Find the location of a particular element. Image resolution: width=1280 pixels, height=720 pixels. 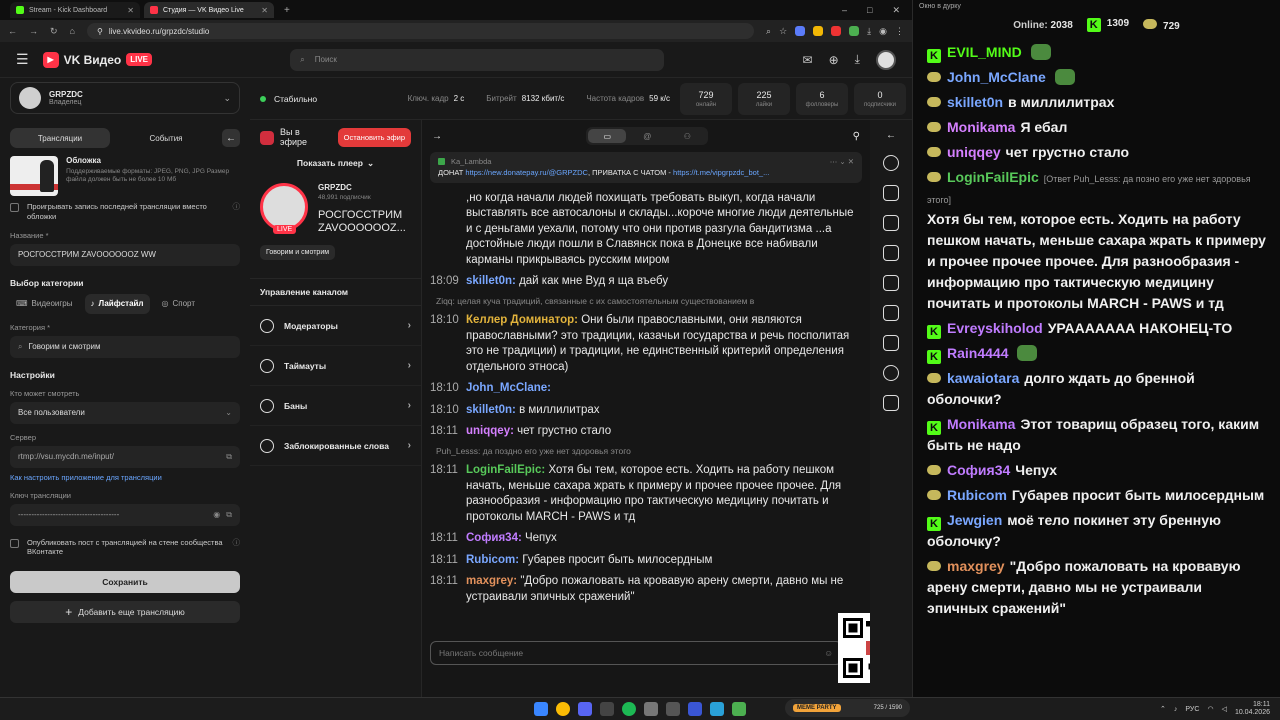

volume-icon: ◁ is located at coordinates (1224, 709).